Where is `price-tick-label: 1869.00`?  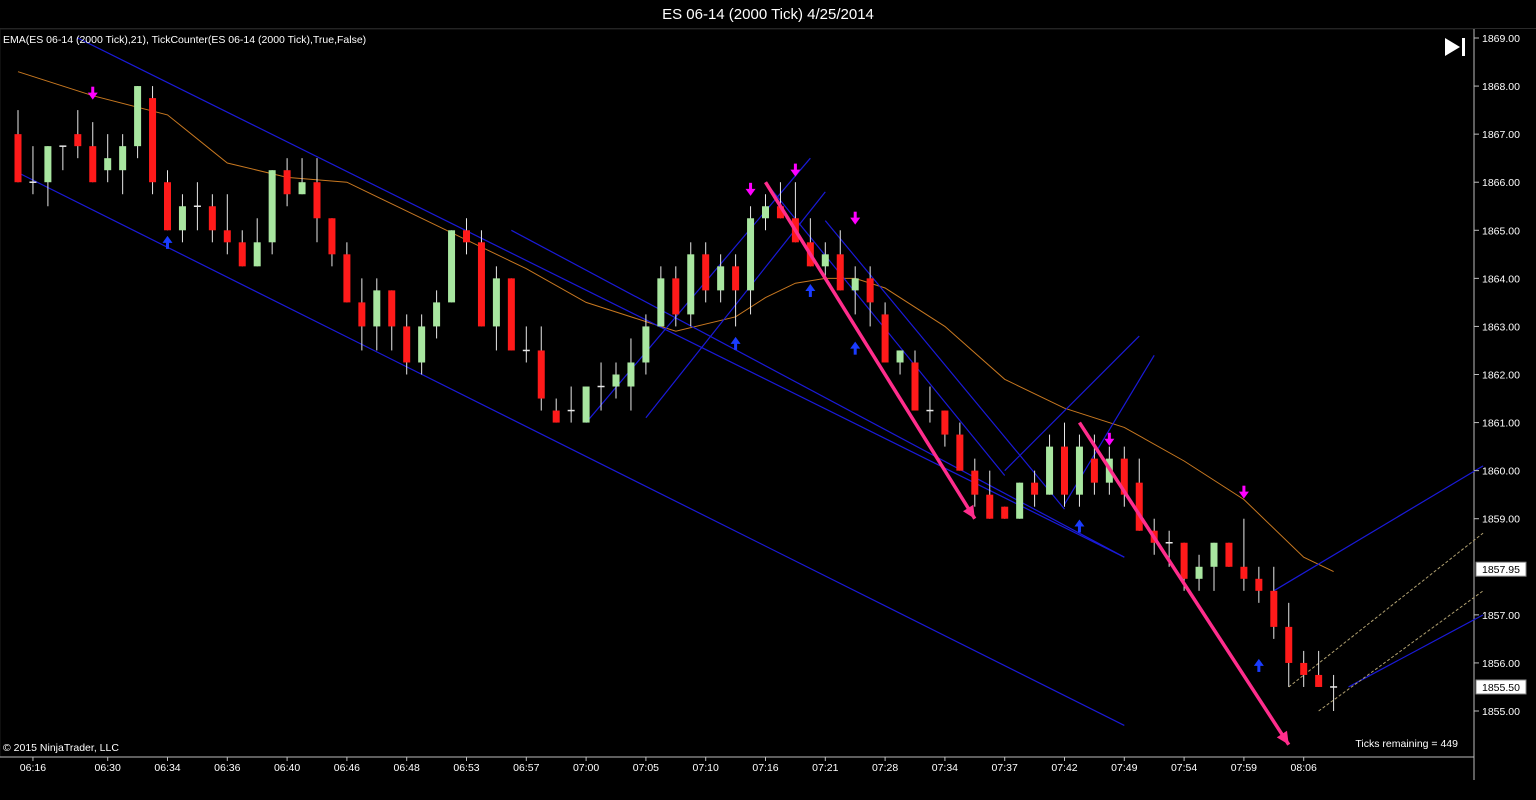
price-tick-label: 1869.00 is located at coordinates (1501, 39).